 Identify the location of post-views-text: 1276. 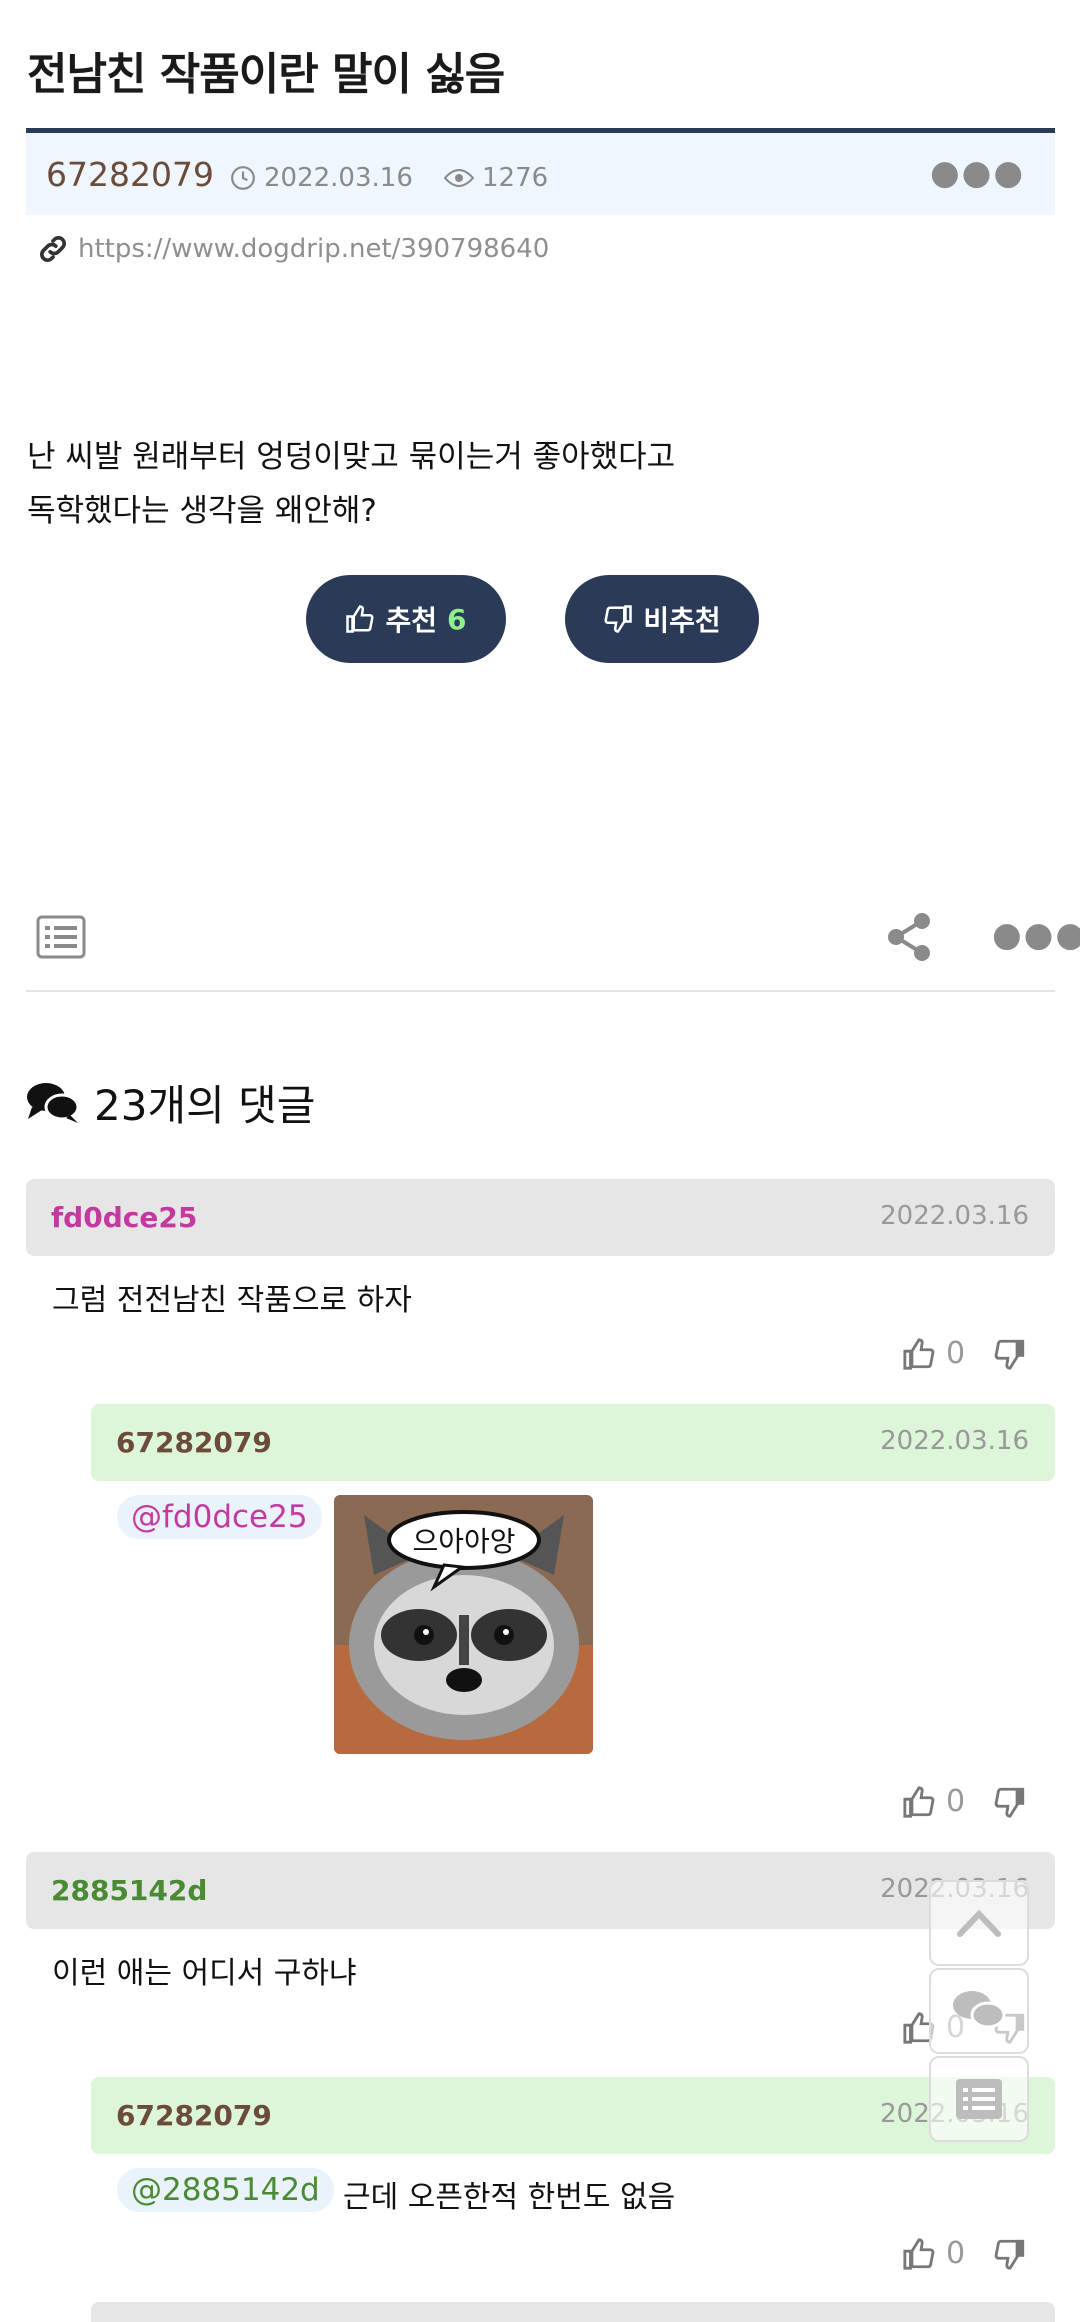
(515, 178).